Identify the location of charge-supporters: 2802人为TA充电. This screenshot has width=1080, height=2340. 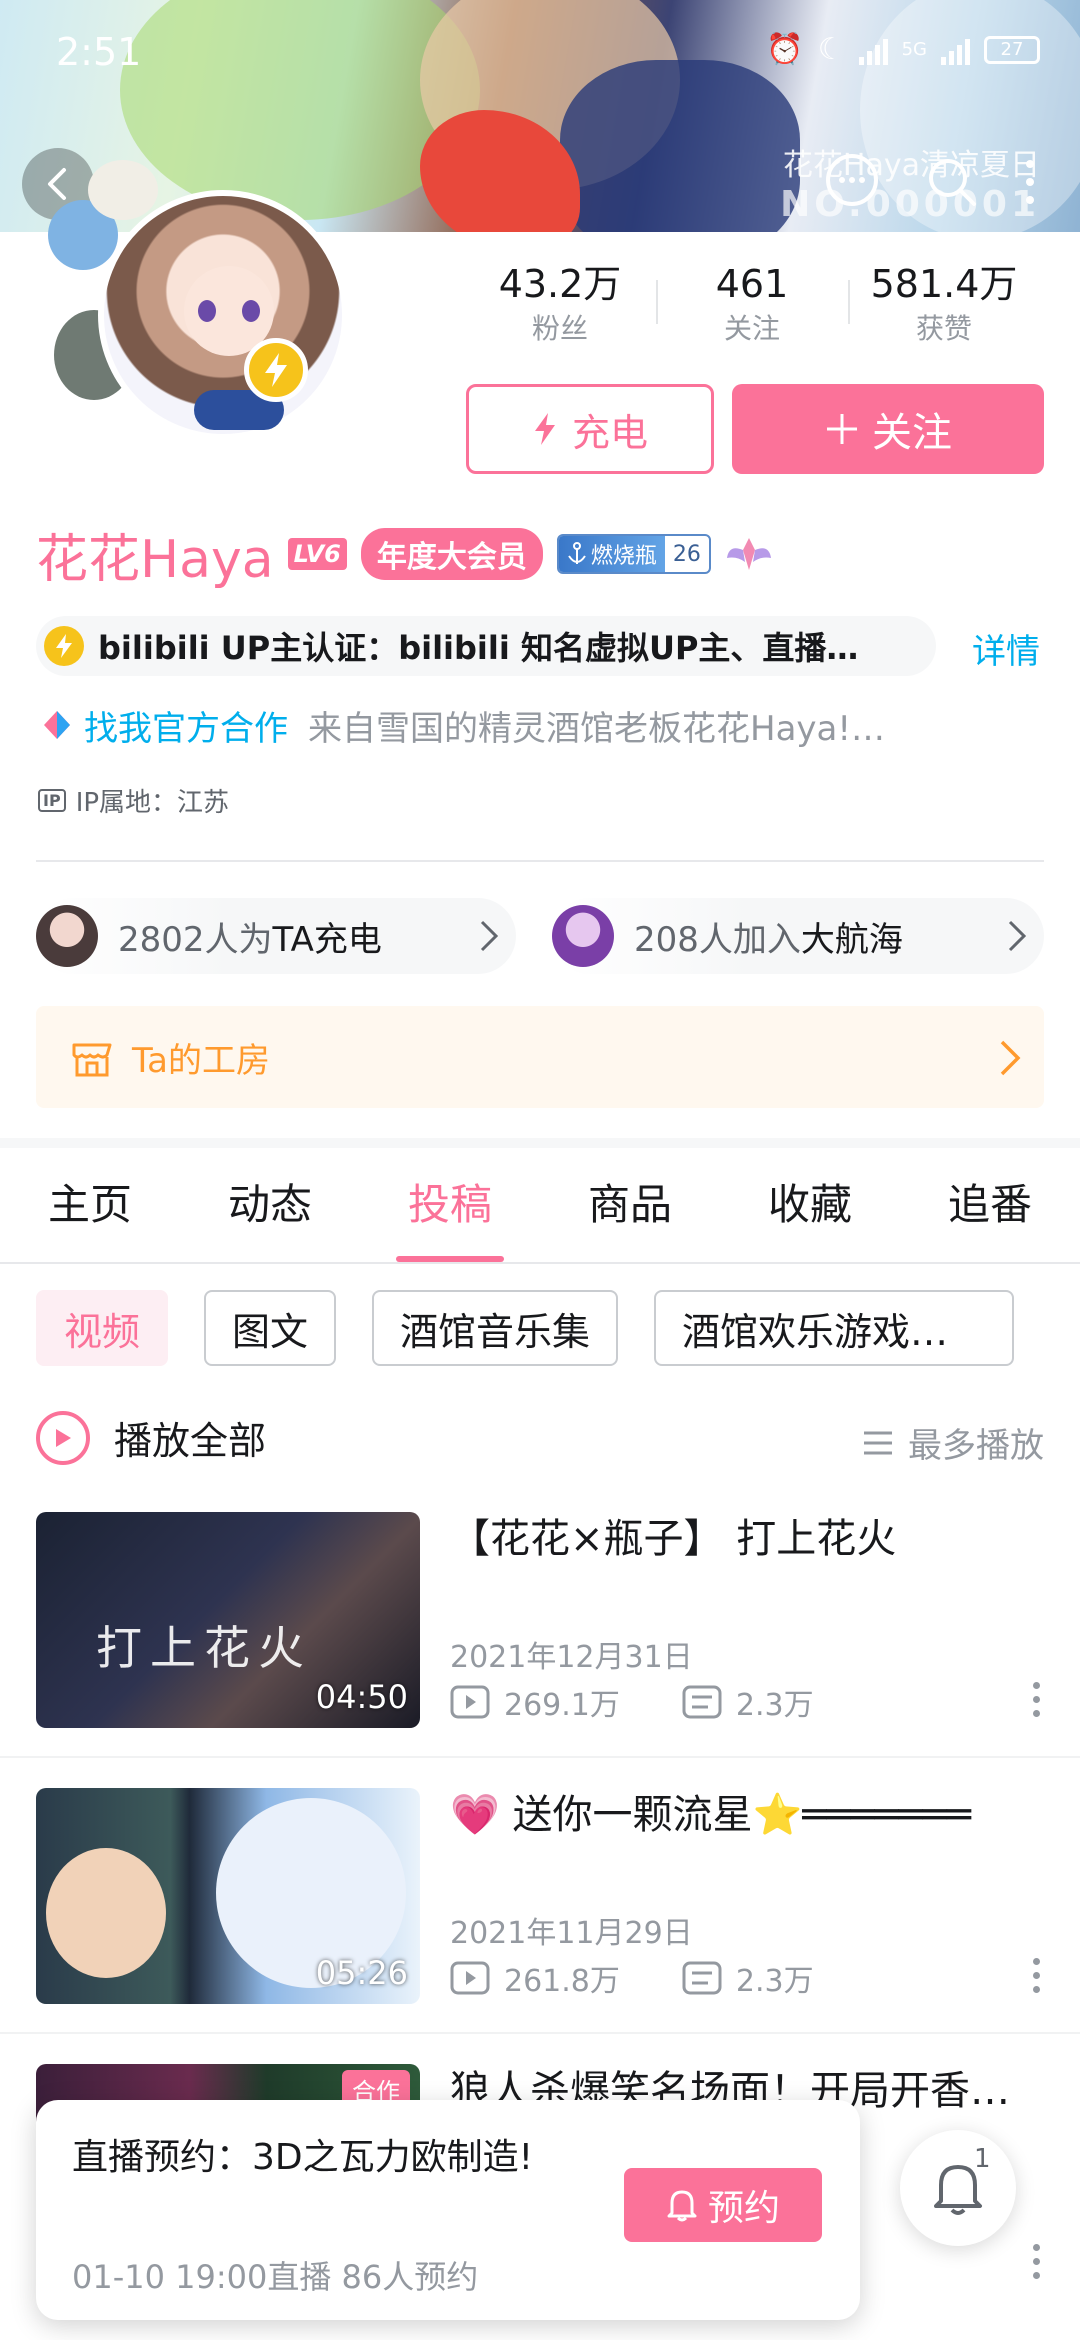
(276, 936).